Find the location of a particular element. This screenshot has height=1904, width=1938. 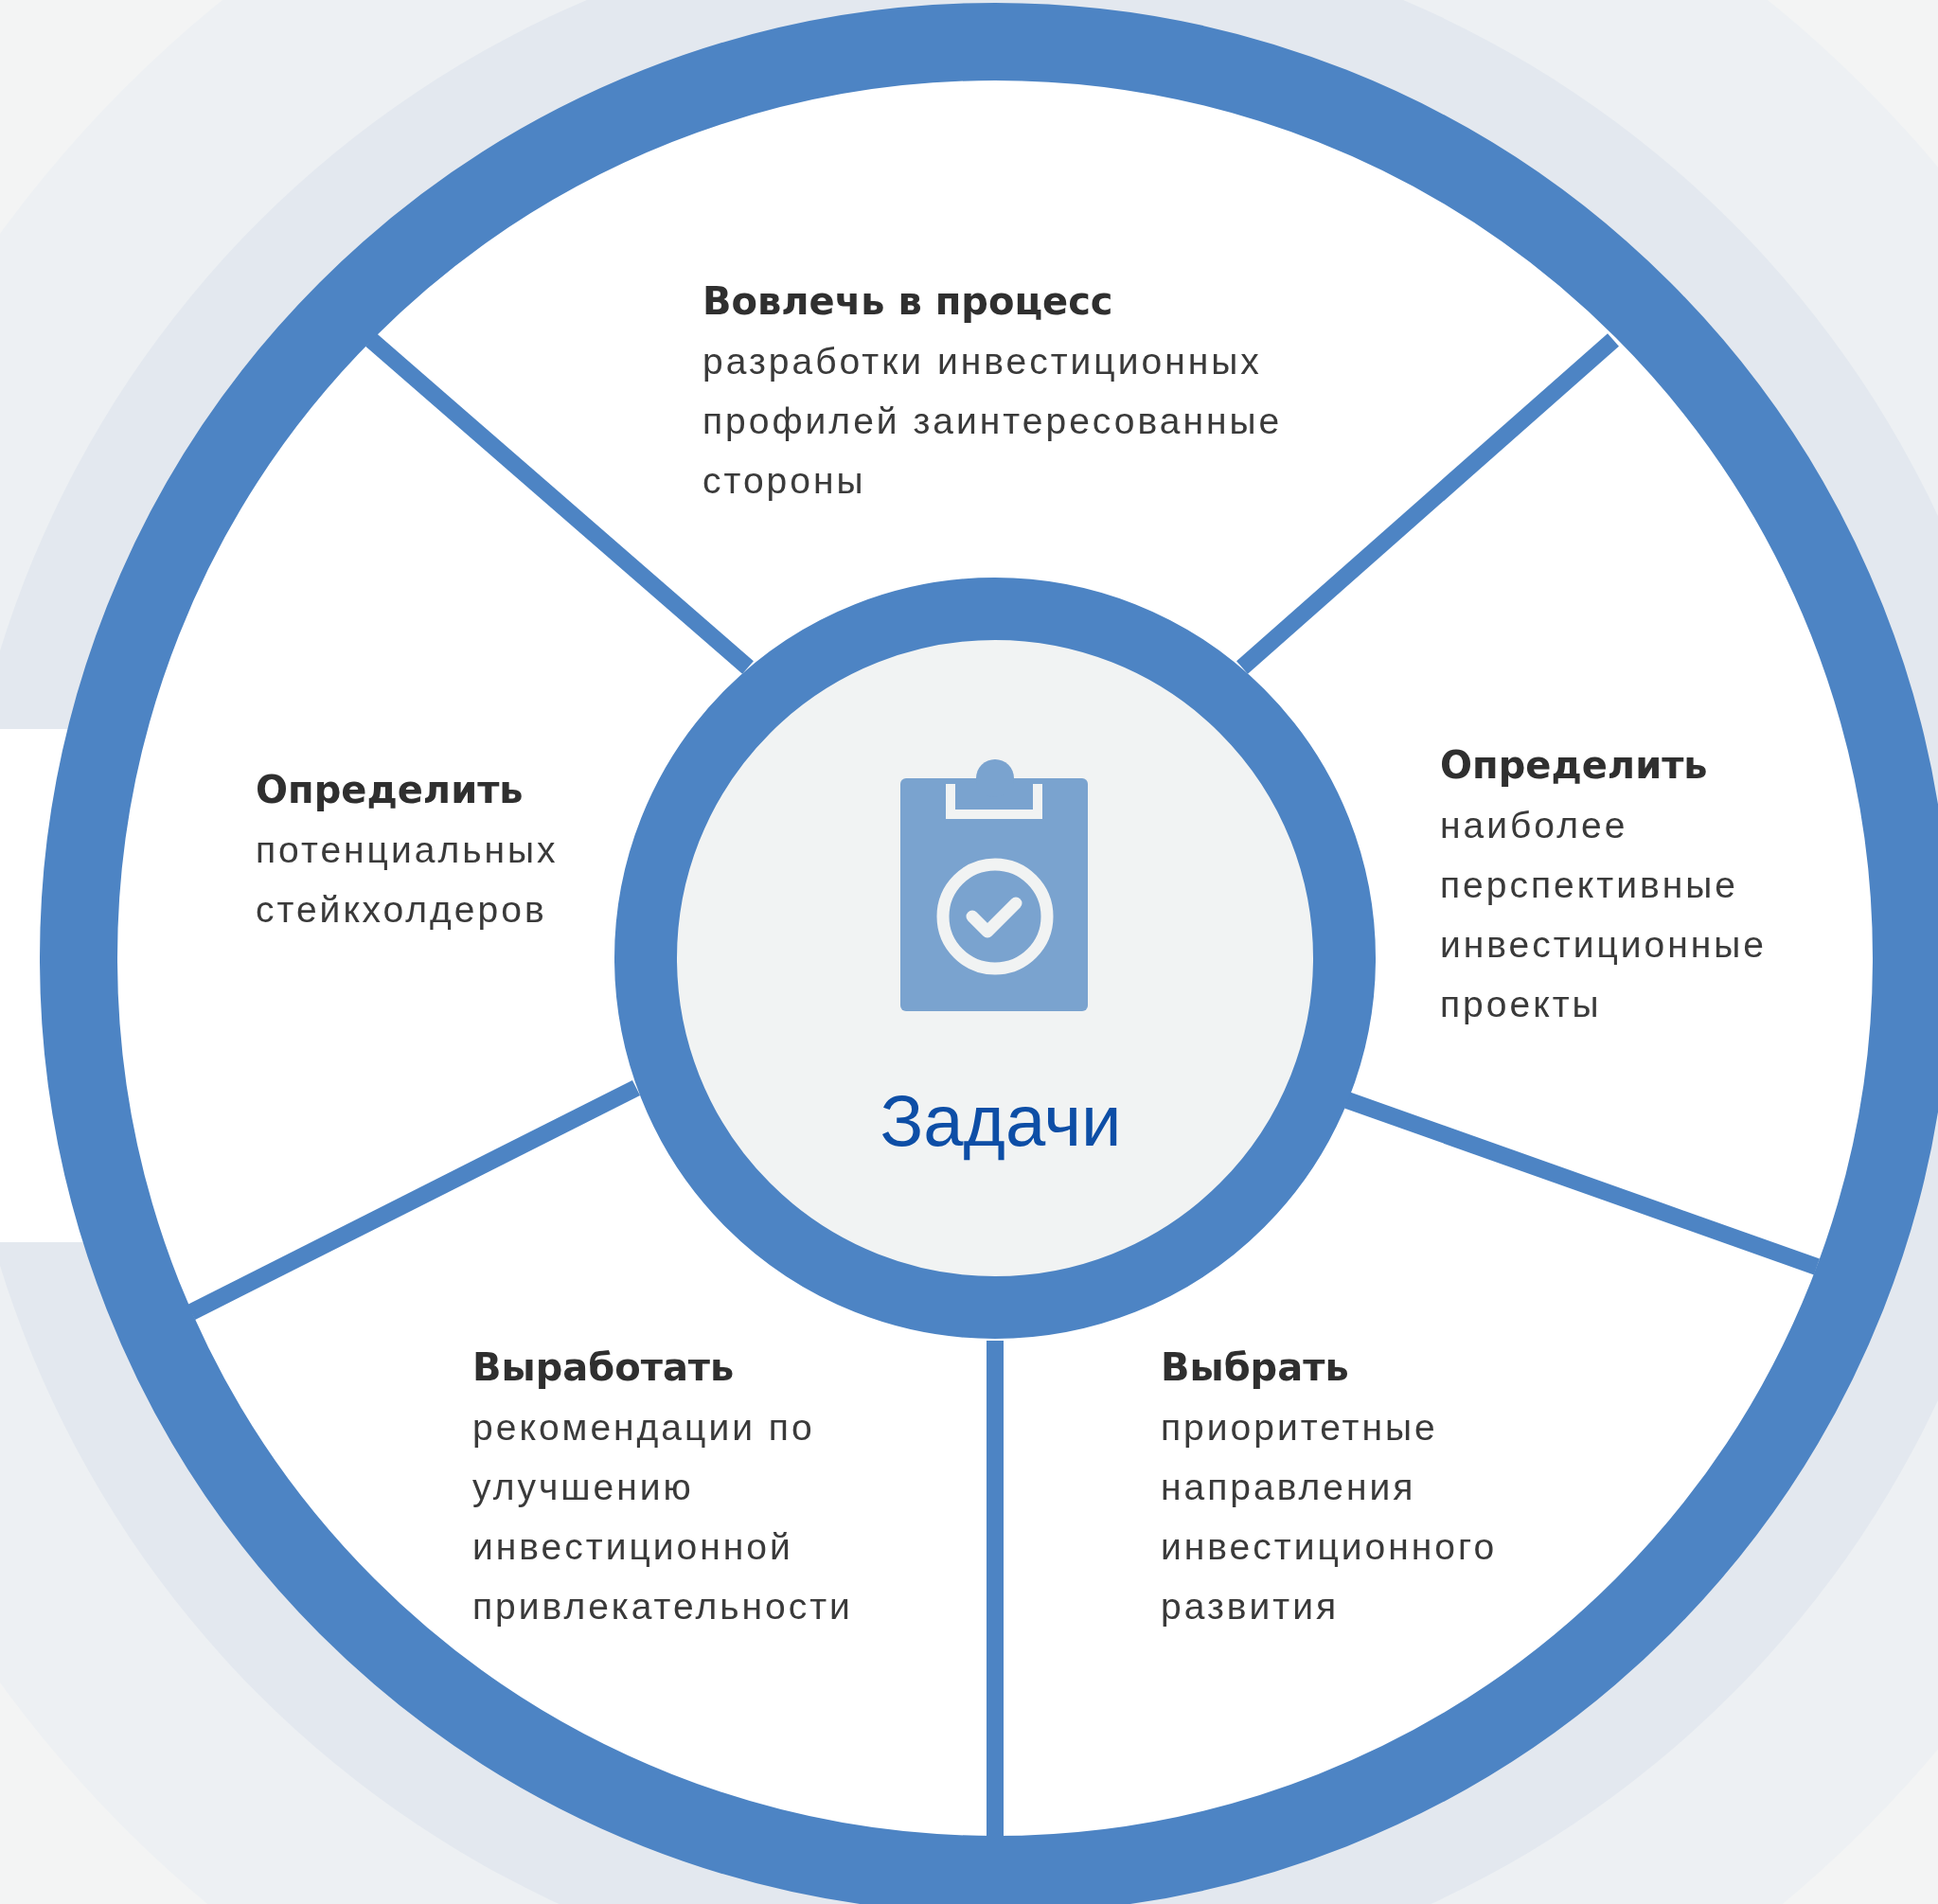

segment-text: разработки инвестиционных профилей заинтересованные стороны is located at coordinates (993, 421).